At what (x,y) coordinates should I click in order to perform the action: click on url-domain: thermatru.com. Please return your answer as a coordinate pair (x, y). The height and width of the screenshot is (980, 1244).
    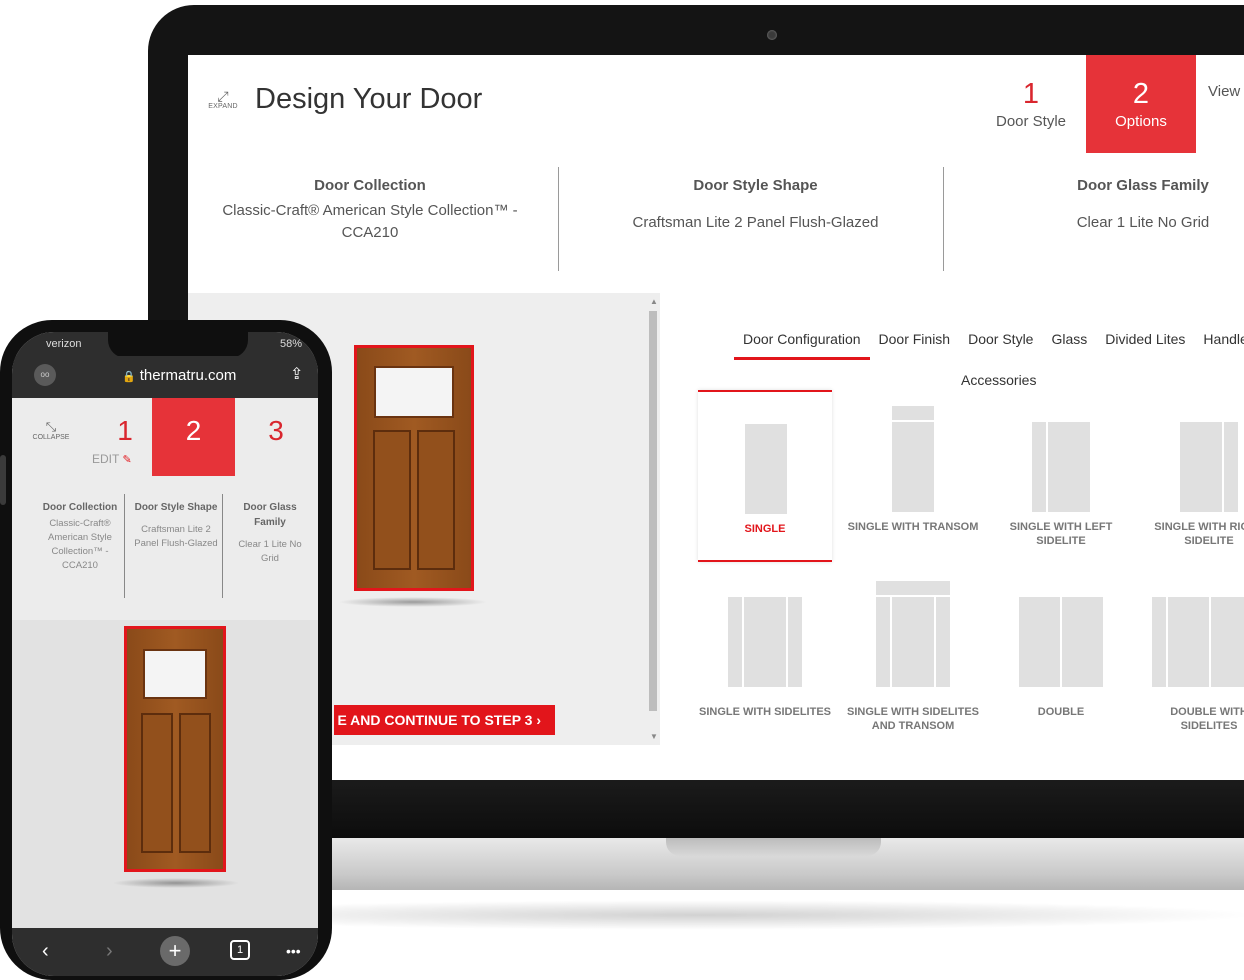
    Looking at the image, I should click on (188, 375).